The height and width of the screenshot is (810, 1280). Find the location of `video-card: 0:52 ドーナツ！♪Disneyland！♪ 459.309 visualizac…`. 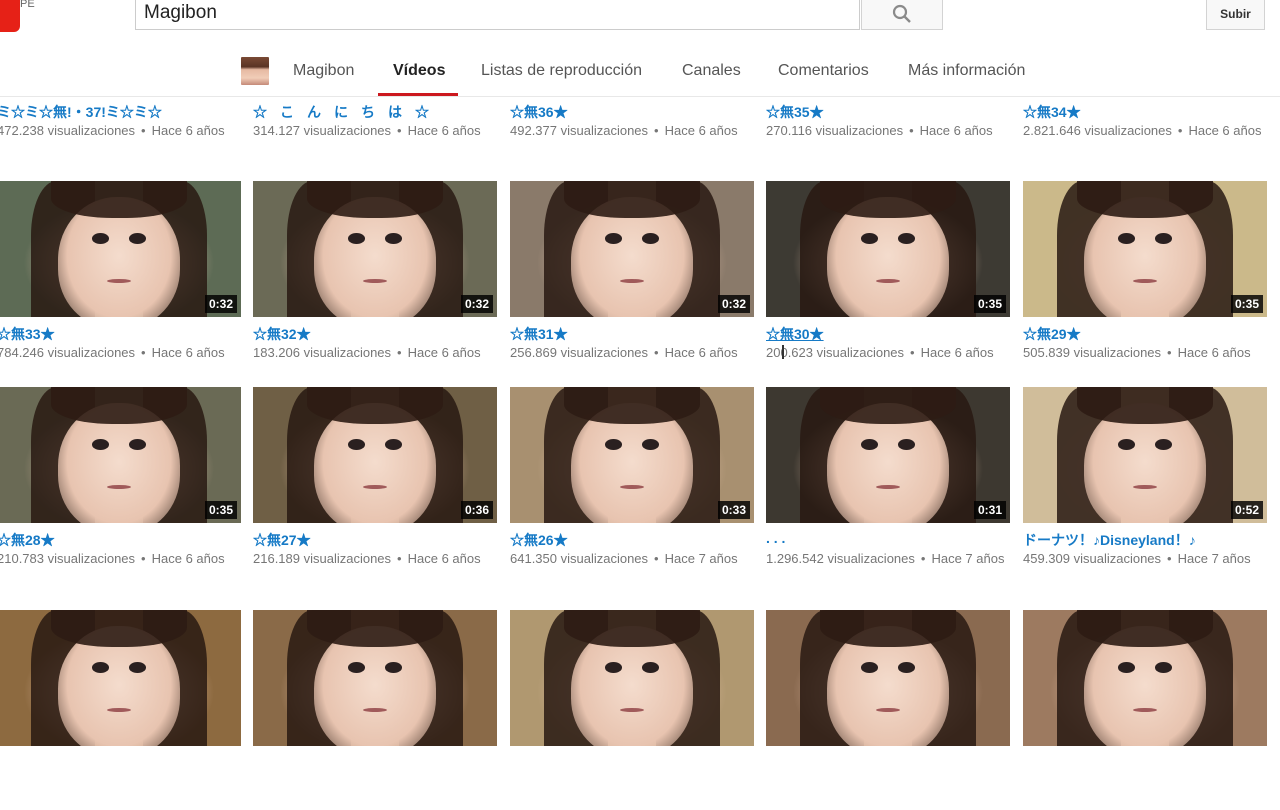

video-card: 0:52 ドーナツ！♪Disneyland！♪ 459.309 visualizac… is located at coordinates (1145, 487).